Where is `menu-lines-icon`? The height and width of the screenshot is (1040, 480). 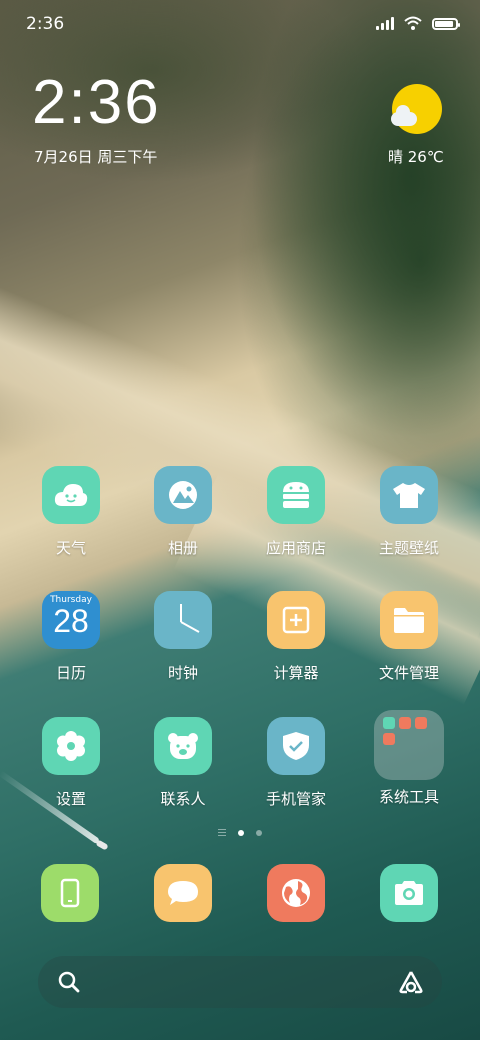
menu-lines-icon is located at coordinates (222, 832).